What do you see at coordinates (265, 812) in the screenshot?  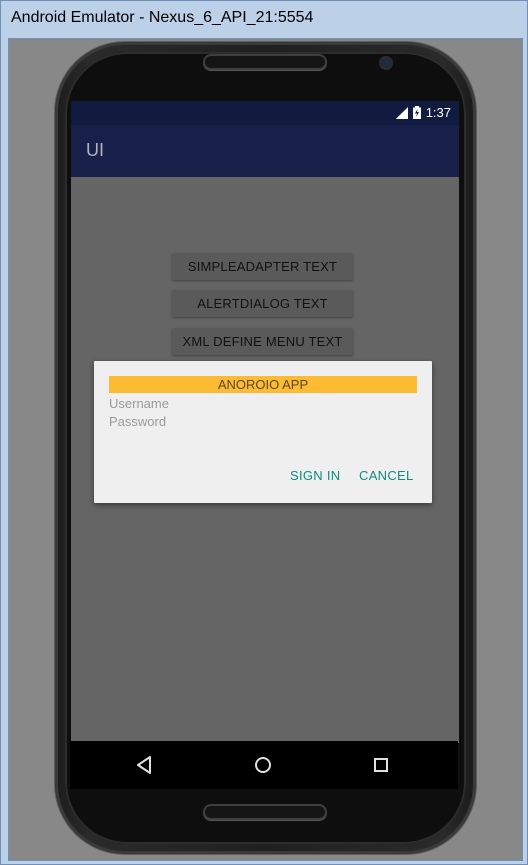 I see `bottom-speaker` at bounding box center [265, 812].